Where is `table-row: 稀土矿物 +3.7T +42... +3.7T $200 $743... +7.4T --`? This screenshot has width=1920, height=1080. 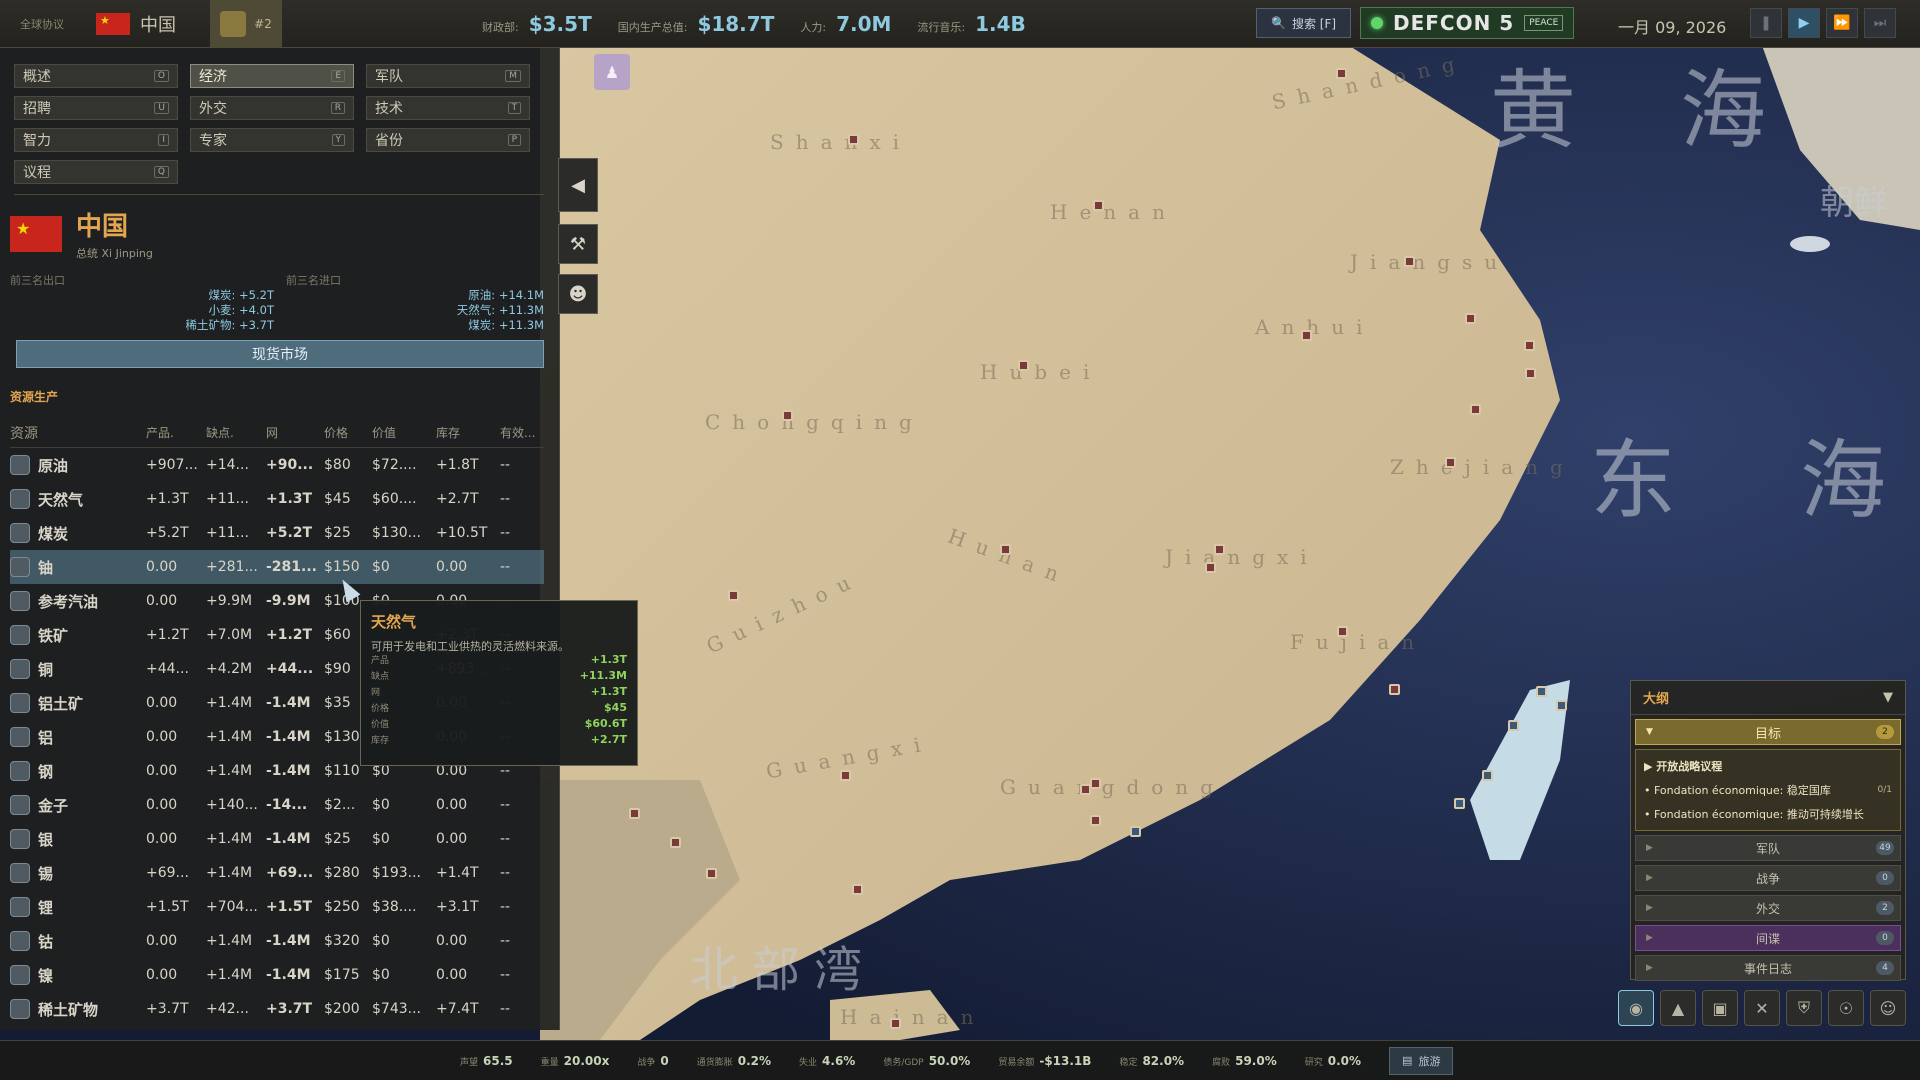 table-row: 稀土矿物 +3.7T +42... +3.7T $200 $743... +7.4T -- is located at coordinates (277, 1009).